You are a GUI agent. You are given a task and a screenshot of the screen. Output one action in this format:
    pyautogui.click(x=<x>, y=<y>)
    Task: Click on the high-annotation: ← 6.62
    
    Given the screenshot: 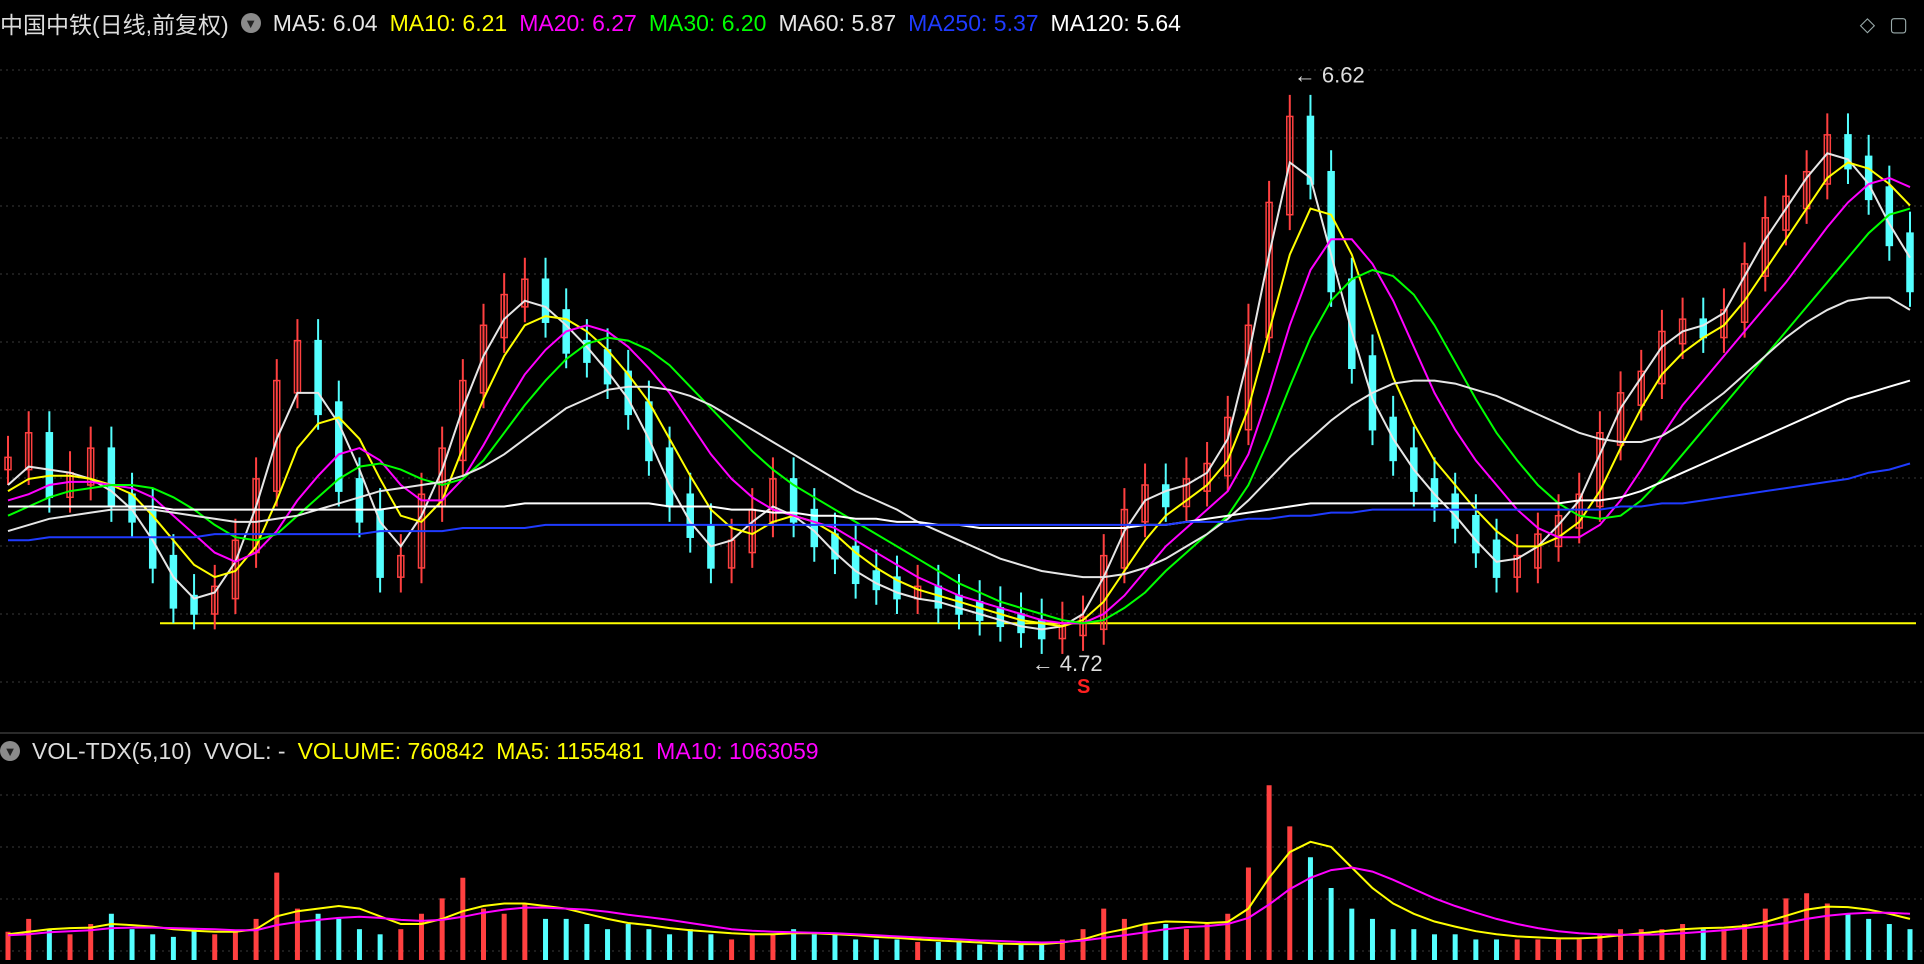 What is the action you would take?
    pyautogui.click(x=1329, y=75)
    